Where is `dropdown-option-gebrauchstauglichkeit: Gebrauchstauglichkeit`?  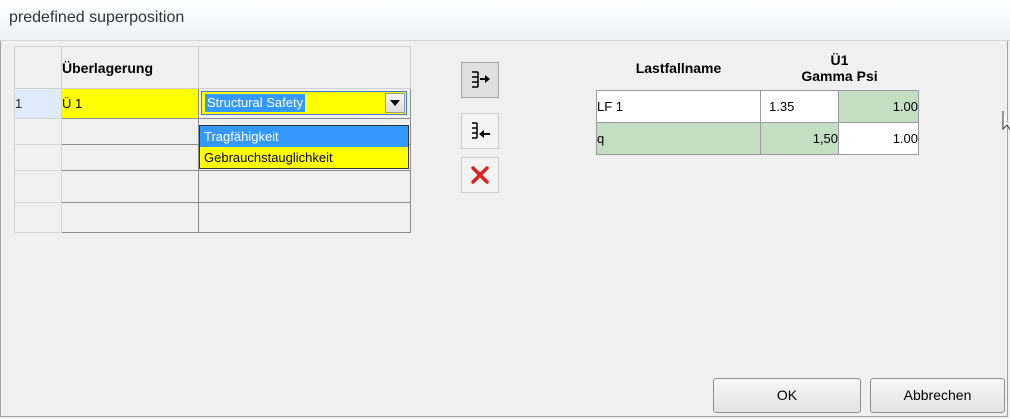
dropdown-option-gebrauchstauglichkeit: Gebrauchstauglichkeit is located at coordinates (304, 157).